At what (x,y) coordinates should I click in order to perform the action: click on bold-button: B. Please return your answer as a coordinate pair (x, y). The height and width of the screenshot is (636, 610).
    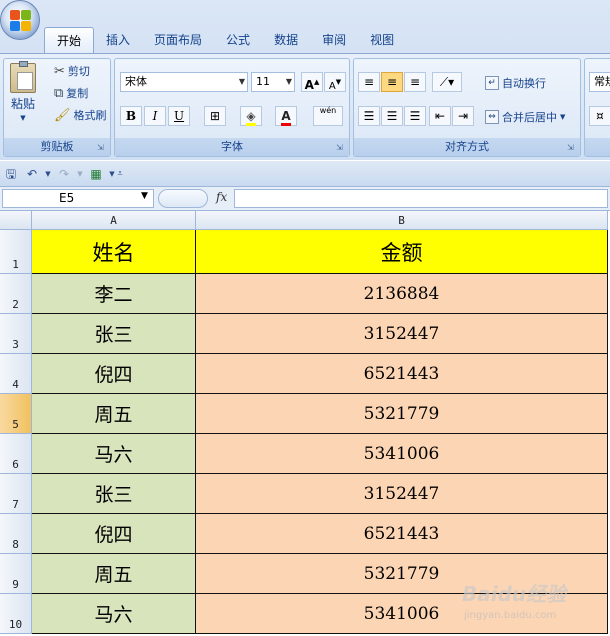
    Looking at the image, I should click on (131, 116).